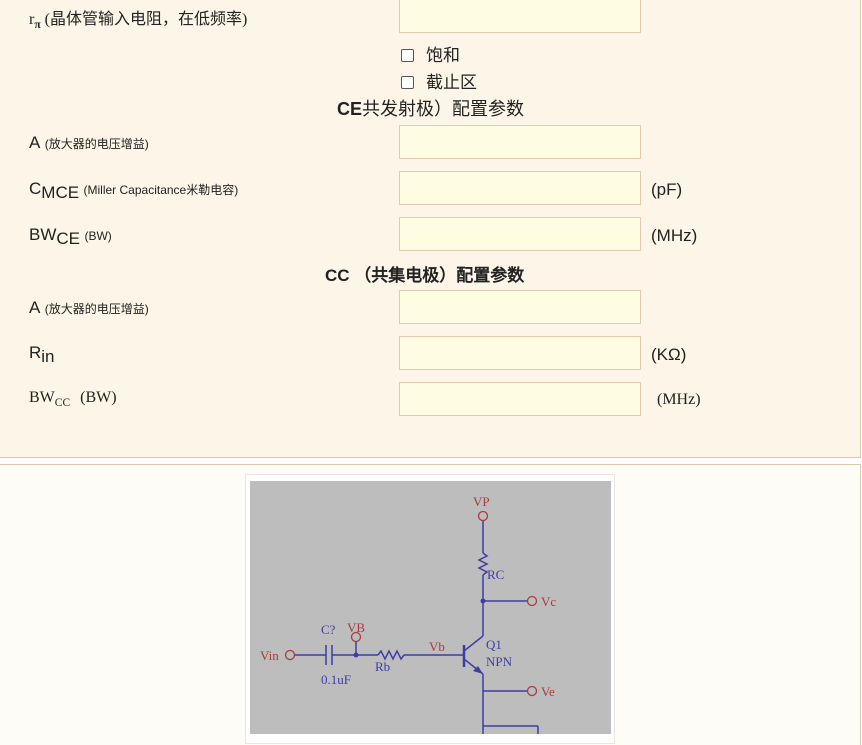 The height and width of the screenshot is (745, 862). I want to click on vc-label: Vc, so click(548, 601).